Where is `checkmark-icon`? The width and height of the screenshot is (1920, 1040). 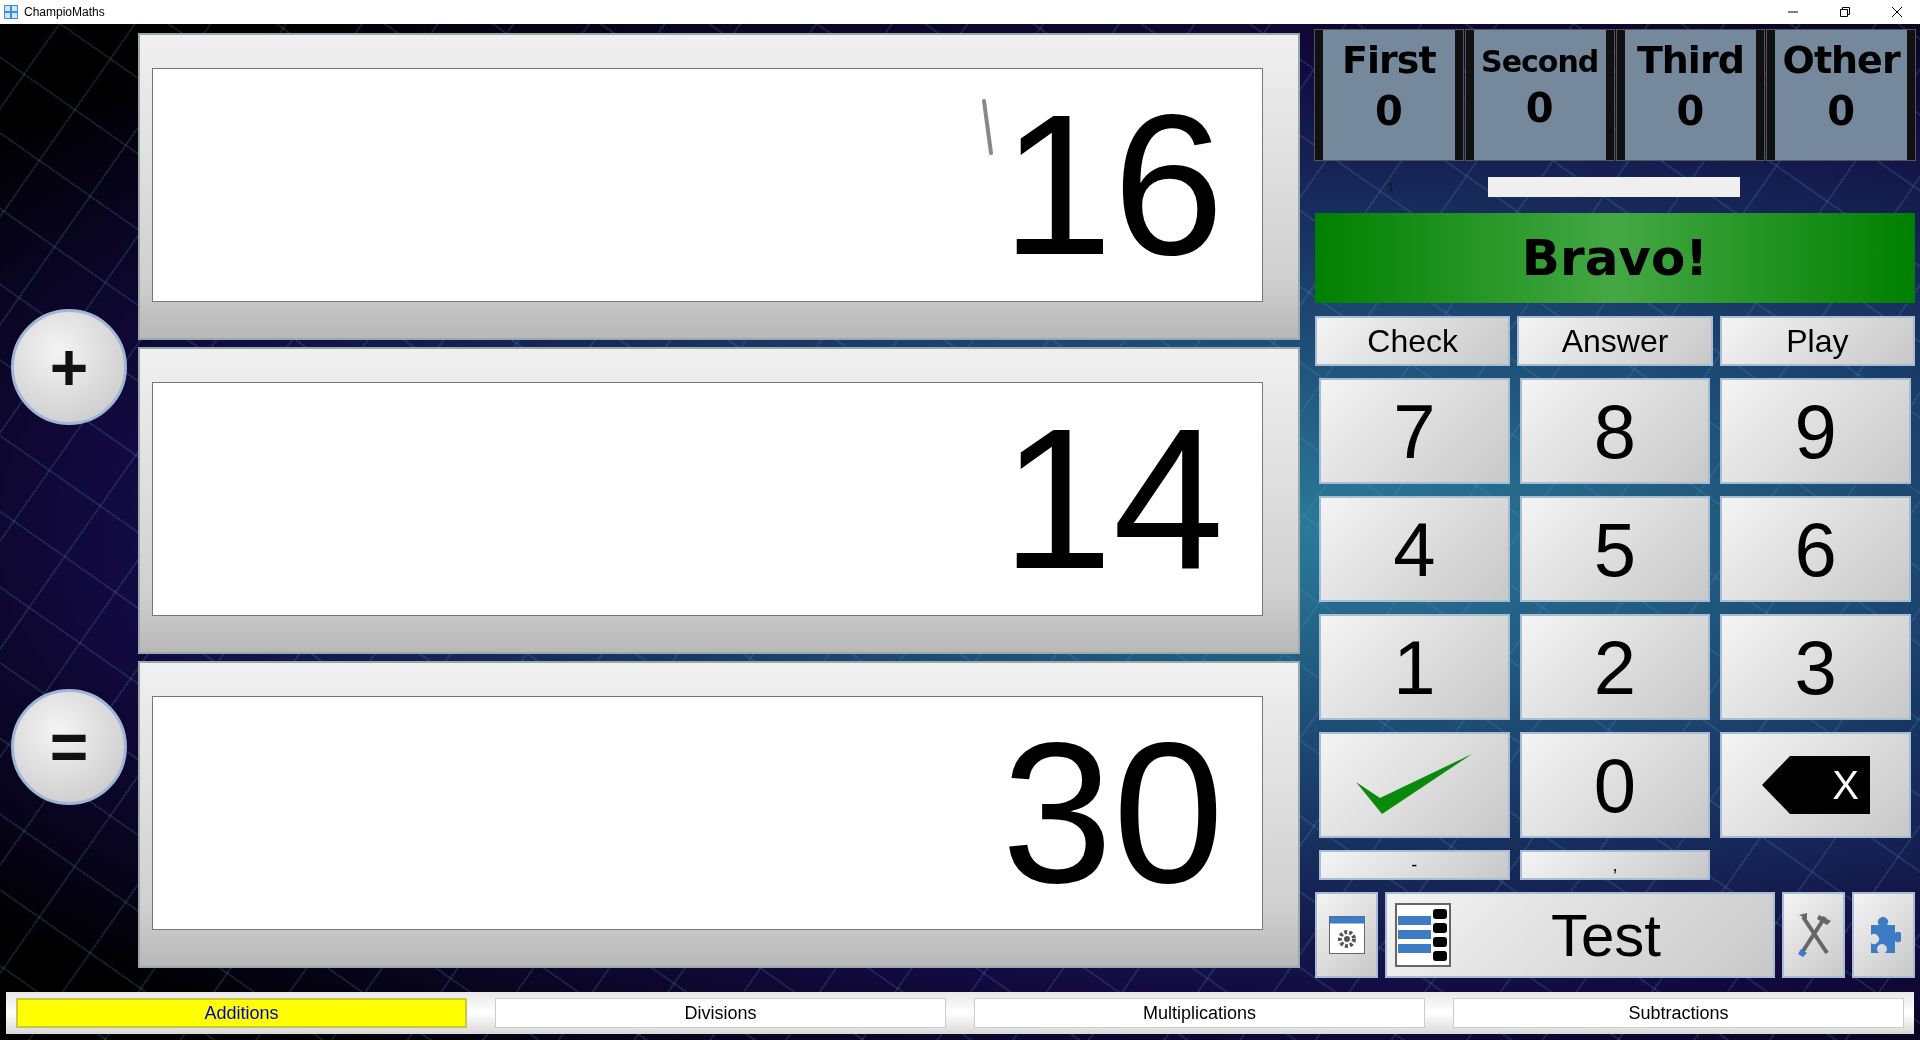 checkmark-icon is located at coordinates (1414, 785).